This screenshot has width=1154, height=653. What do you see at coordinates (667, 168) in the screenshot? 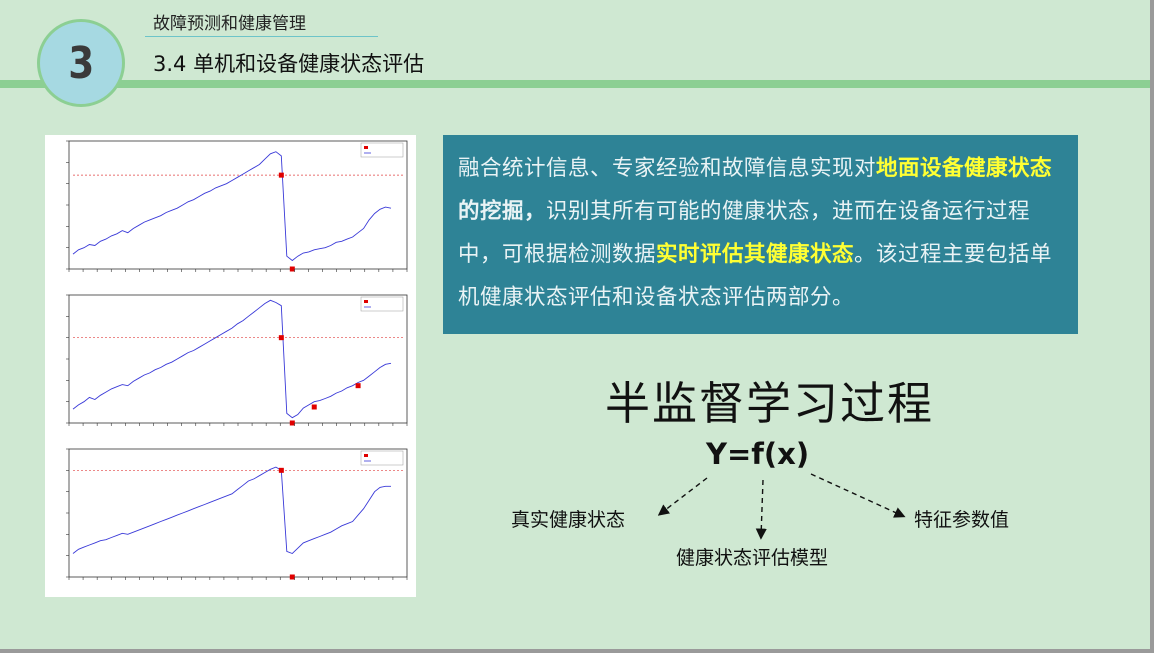
I see `description-segment: 融合统计信息、专家经验和故障信息实现对` at bounding box center [667, 168].